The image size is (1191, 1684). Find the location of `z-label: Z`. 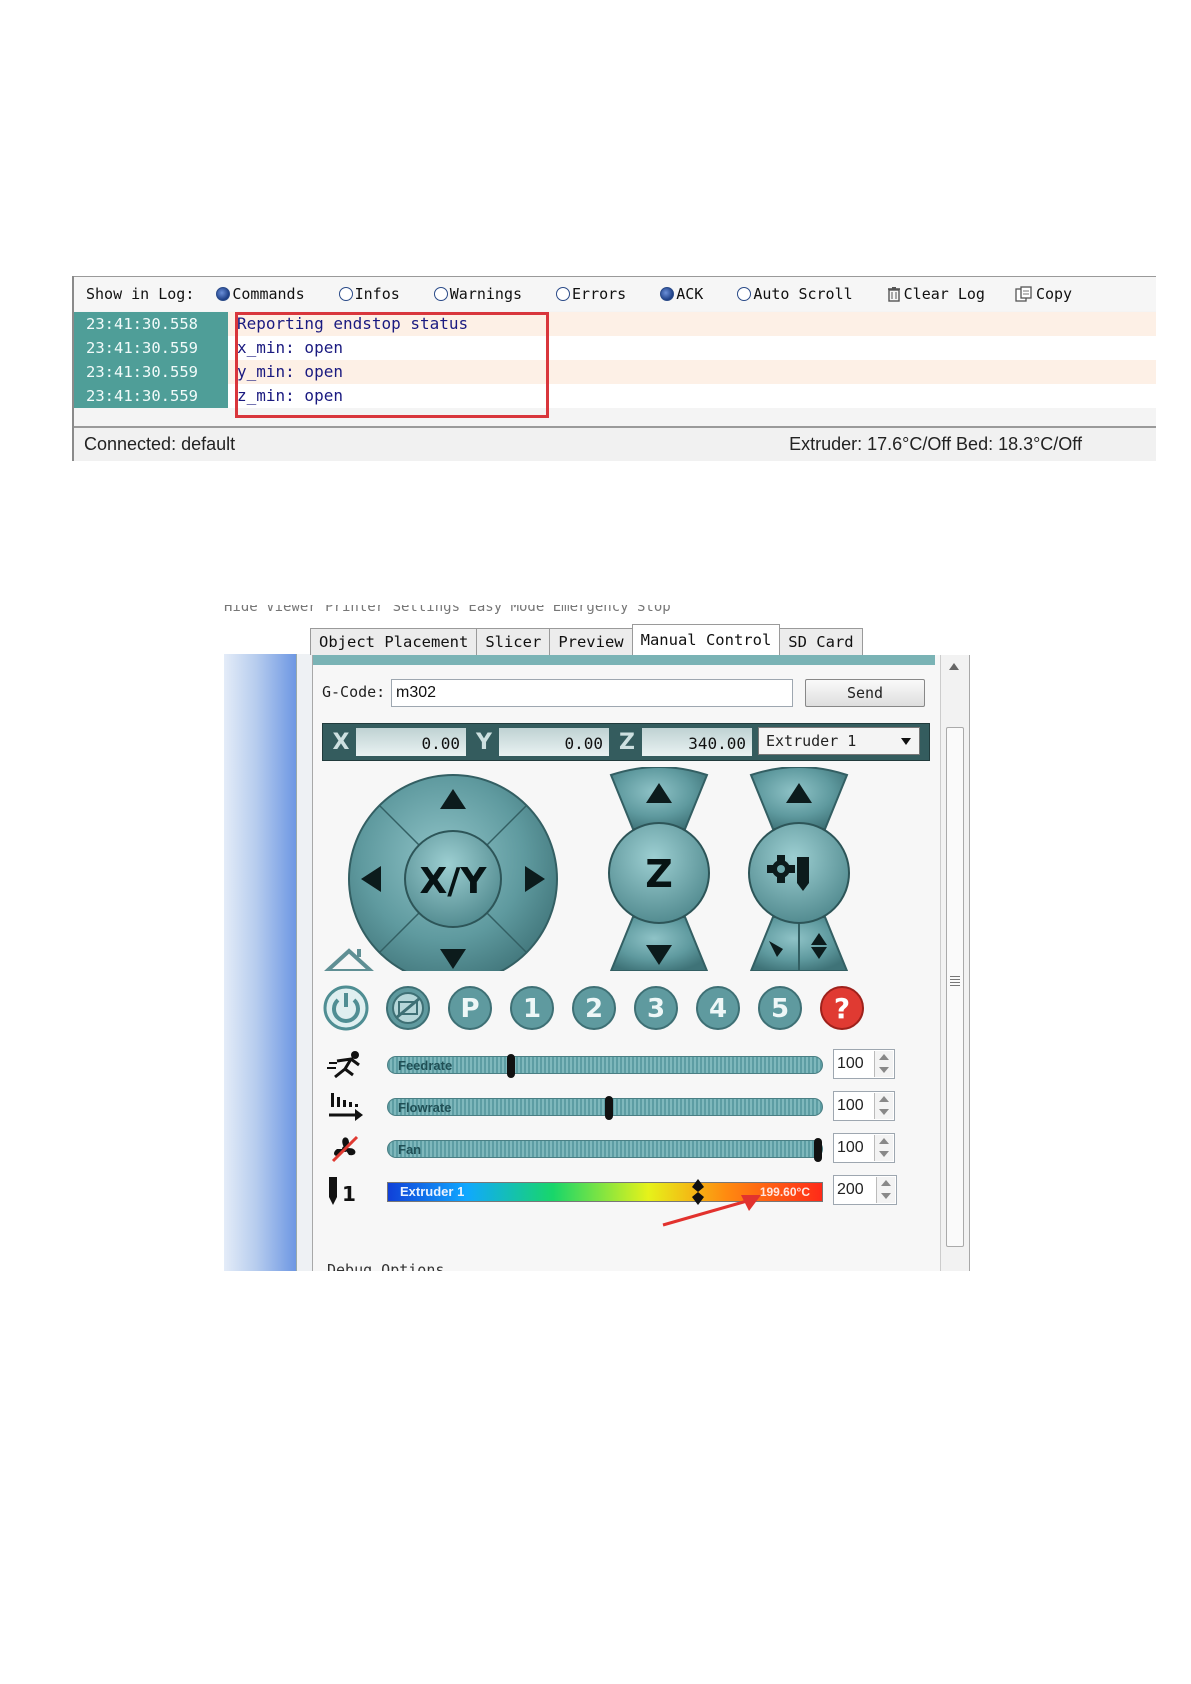

z-label: Z is located at coordinates (659, 874).